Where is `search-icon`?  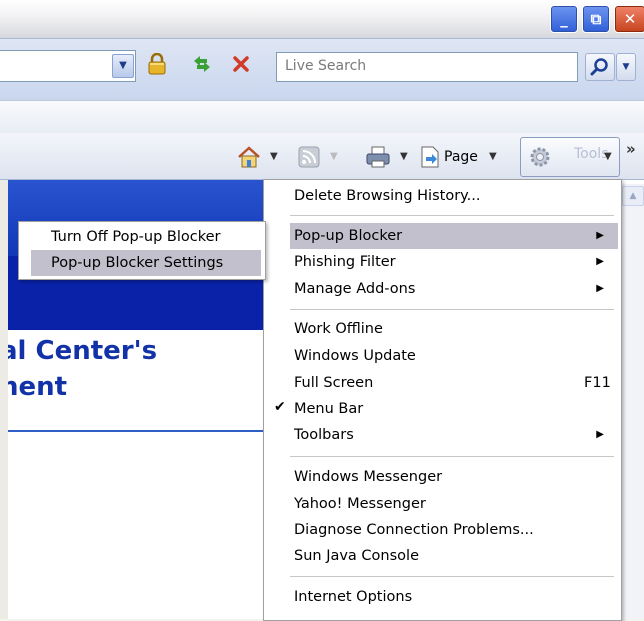
search-icon is located at coordinates (599, 67).